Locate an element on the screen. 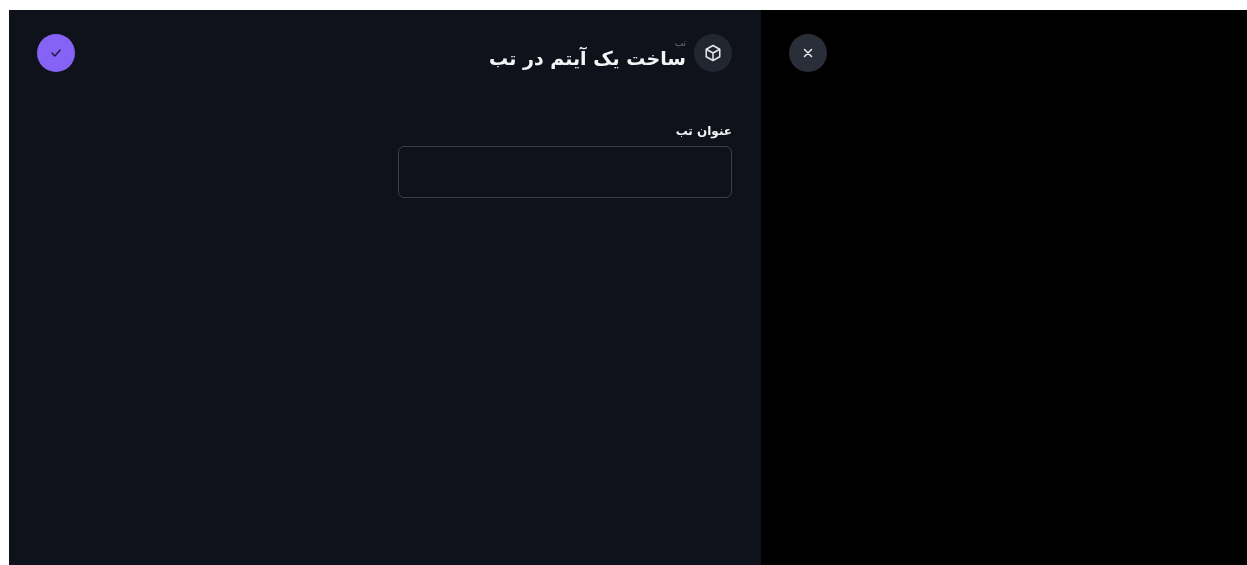  close-icon is located at coordinates (808, 53).